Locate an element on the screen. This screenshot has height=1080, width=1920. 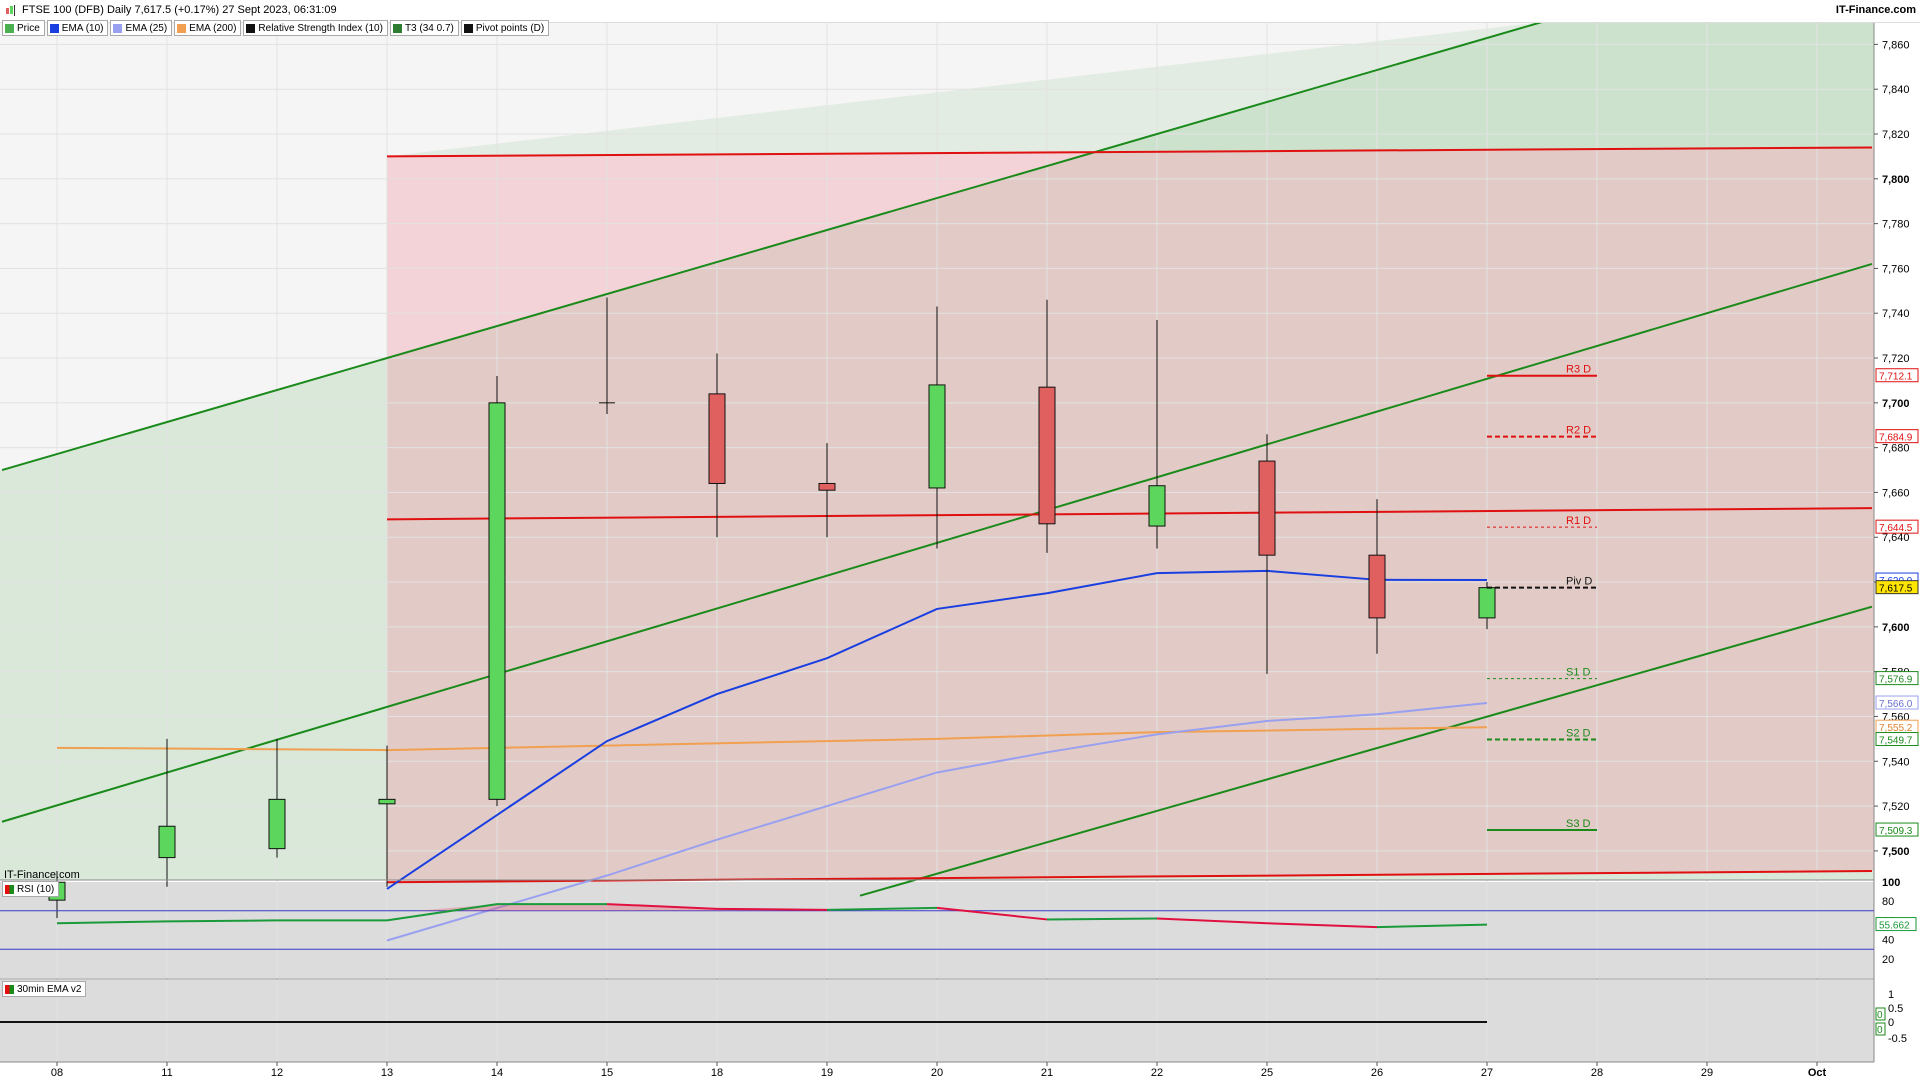
rsi-panel-swatch is located at coordinates (9, 889).